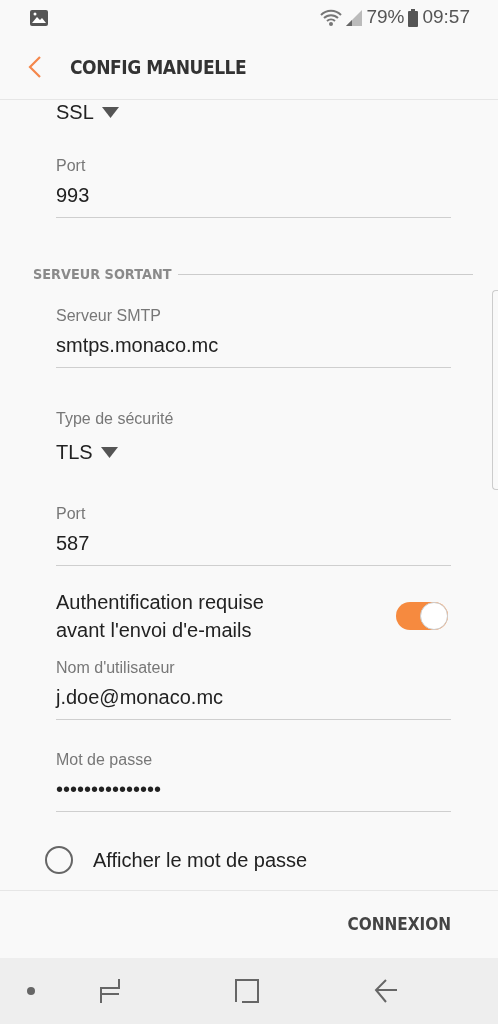 This screenshot has width=498, height=1024. I want to click on input-field: smtps.monaco.mc, so click(253, 347).